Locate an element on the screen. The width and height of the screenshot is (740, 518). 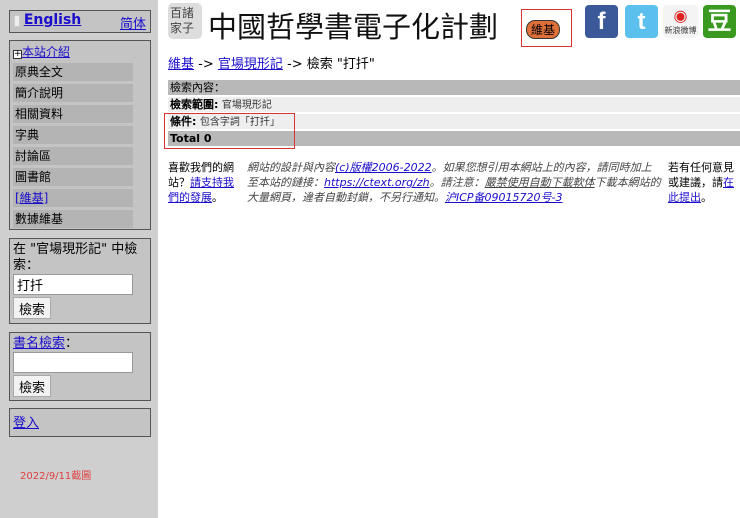
wiki-badge: 維基 is located at coordinates (543, 29).